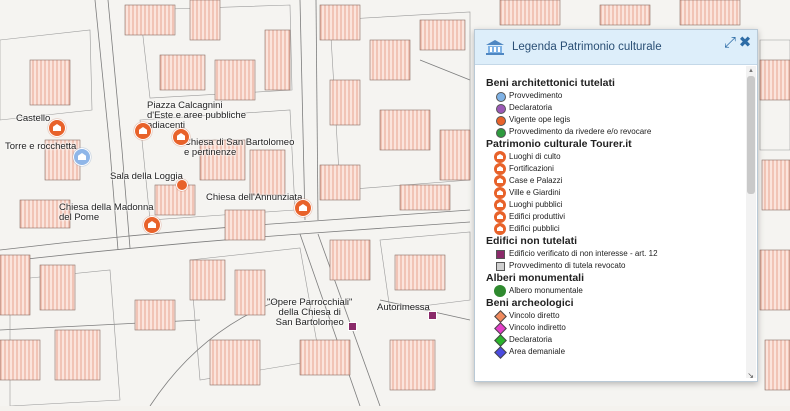 The width and height of the screenshot is (790, 411). What do you see at coordinates (254, 197) in the screenshot?
I see `map-label-annunziata: Chiesa dell'Annunziata` at bounding box center [254, 197].